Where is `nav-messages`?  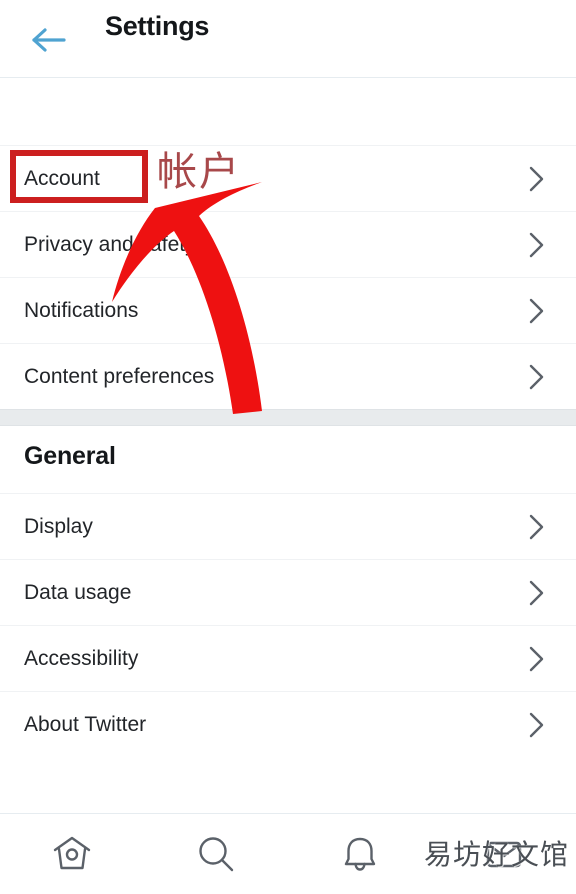
nav-messages is located at coordinates (504, 854).